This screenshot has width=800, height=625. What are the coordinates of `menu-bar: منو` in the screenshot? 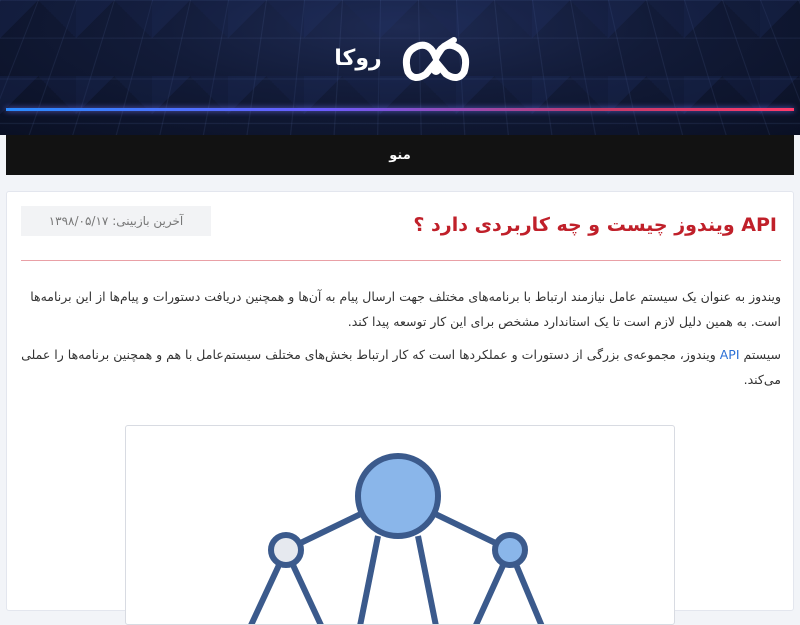 It's located at (400, 155).